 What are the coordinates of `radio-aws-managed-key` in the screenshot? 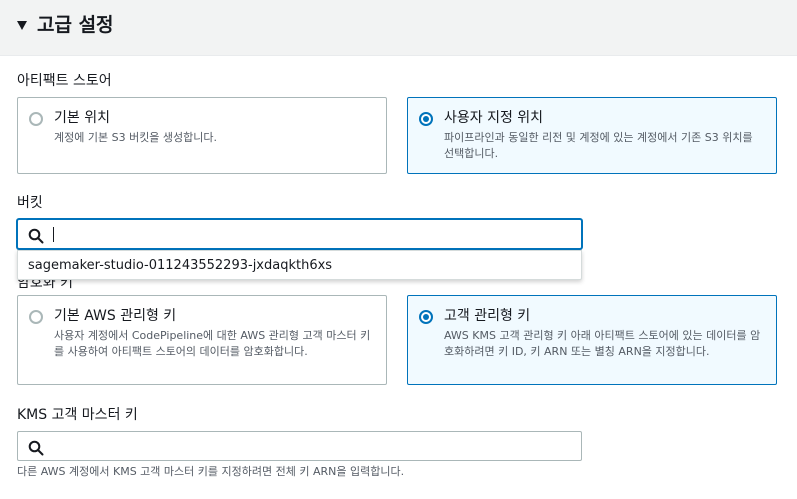 It's located at (36, 317).